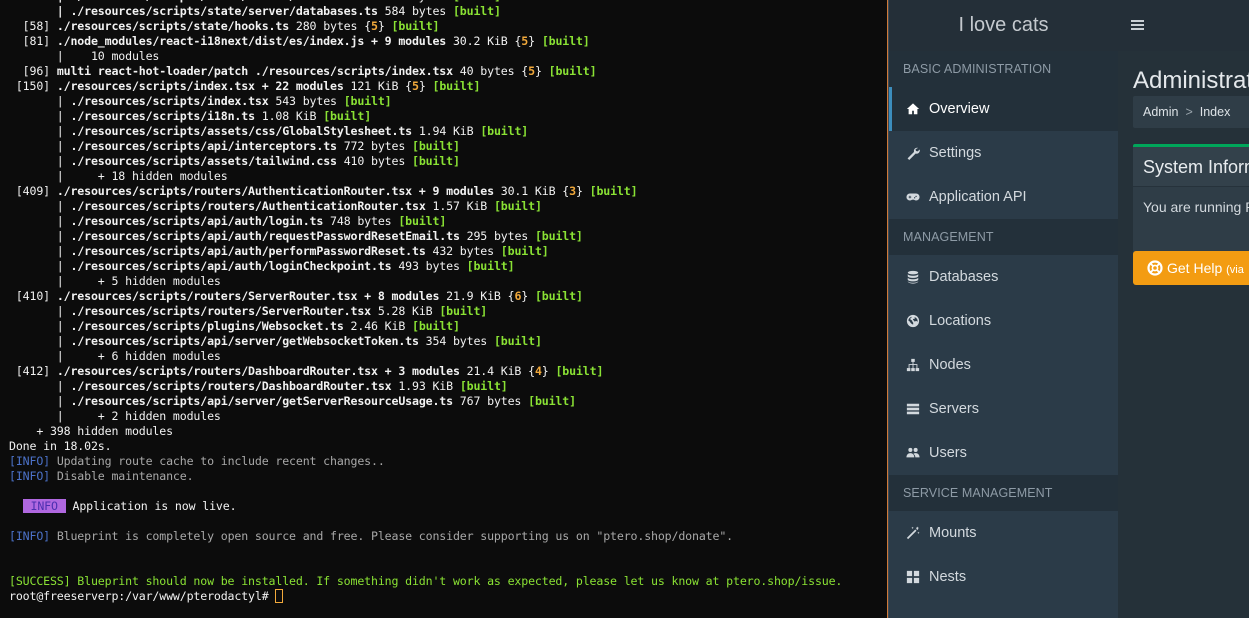 The width and height of the screenshot is (1249, 618). Describe the element at coordinates (1196, 207) in the screenshot. I see `system-information-text: You are running P` at that location.